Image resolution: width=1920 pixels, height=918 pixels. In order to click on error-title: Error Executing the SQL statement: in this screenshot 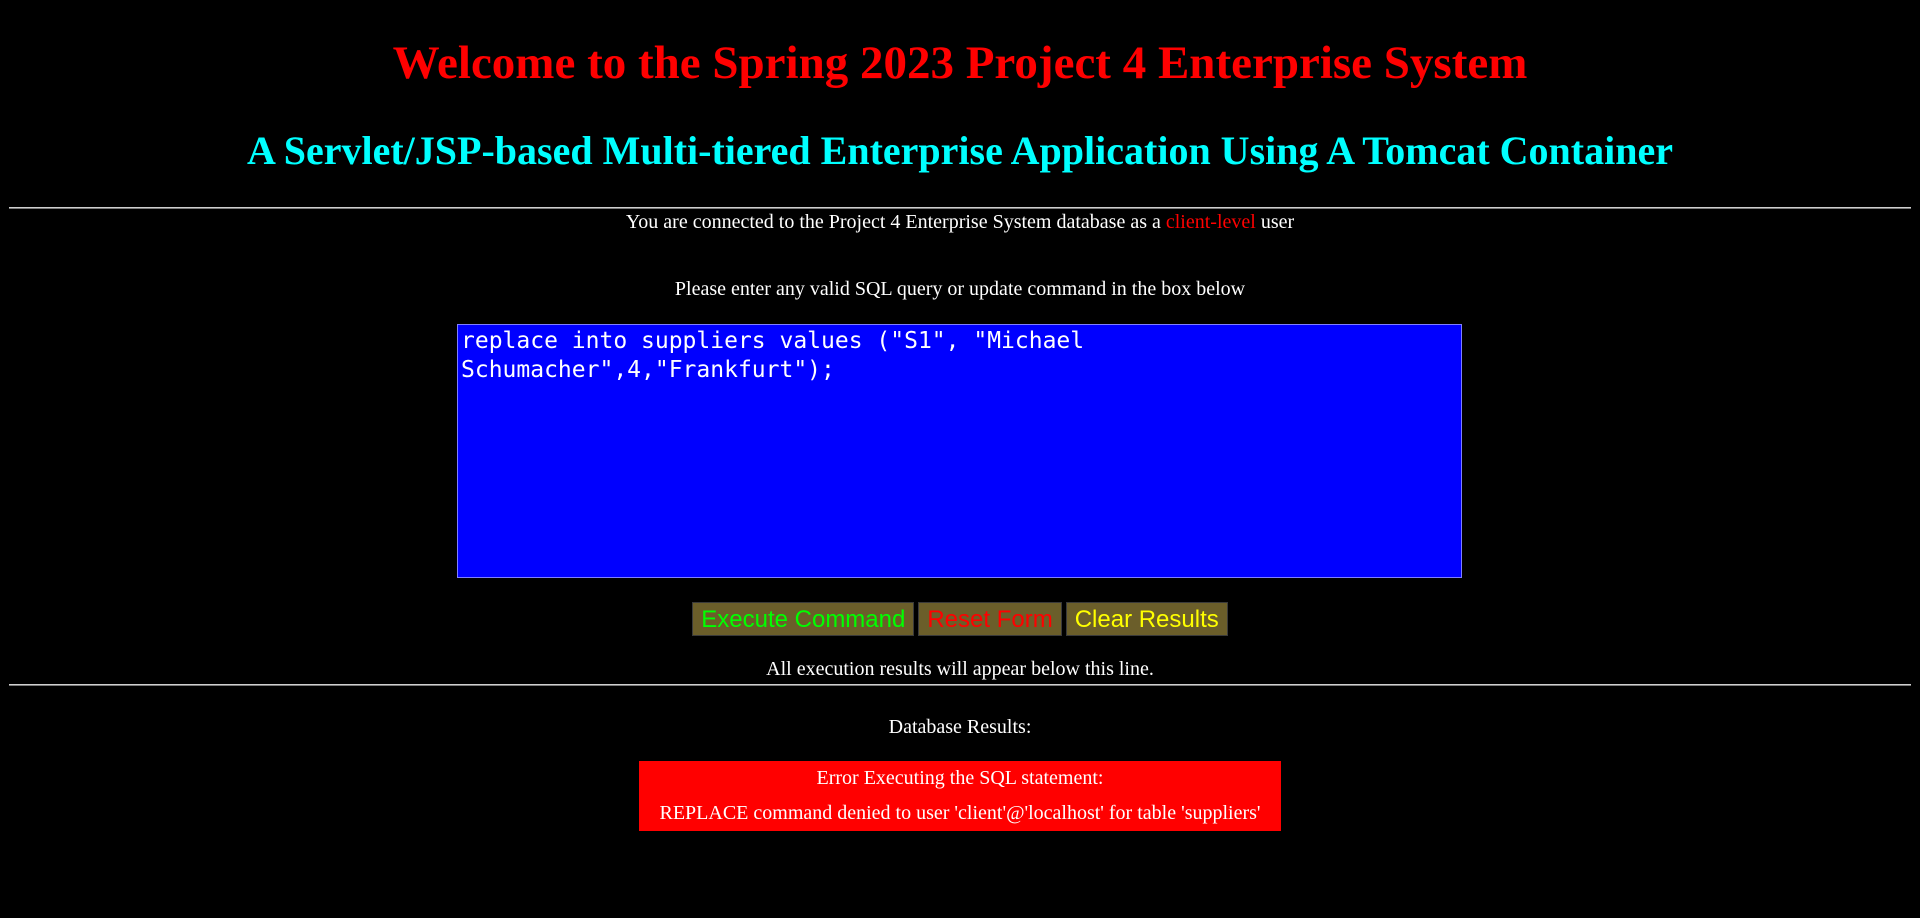, I will do `click(960, 778)`.